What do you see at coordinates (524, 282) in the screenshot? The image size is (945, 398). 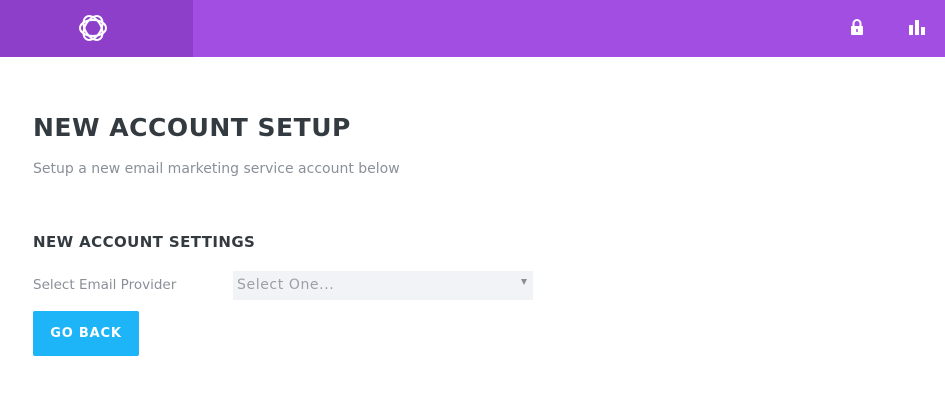 I see `chevron-down-icon` at bounding box center [524, 282].